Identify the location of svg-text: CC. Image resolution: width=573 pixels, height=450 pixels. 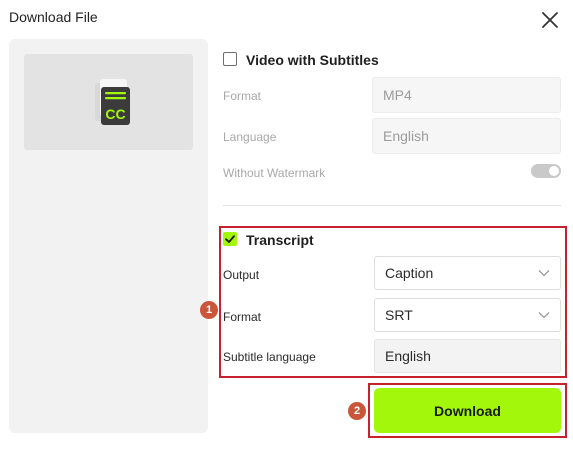
(115, 114).